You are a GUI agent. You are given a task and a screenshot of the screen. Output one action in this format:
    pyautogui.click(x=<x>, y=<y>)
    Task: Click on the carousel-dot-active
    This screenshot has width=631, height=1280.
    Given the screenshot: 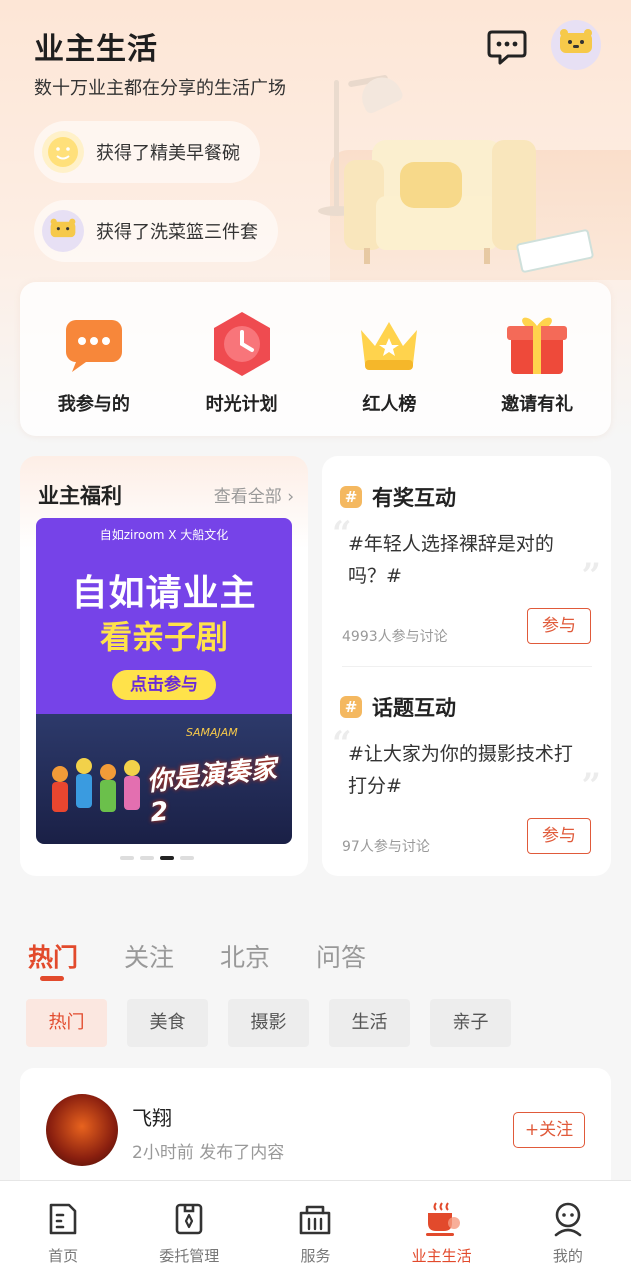 What is the action you would take?
    pyautogui.click(x=167, y=858)
    